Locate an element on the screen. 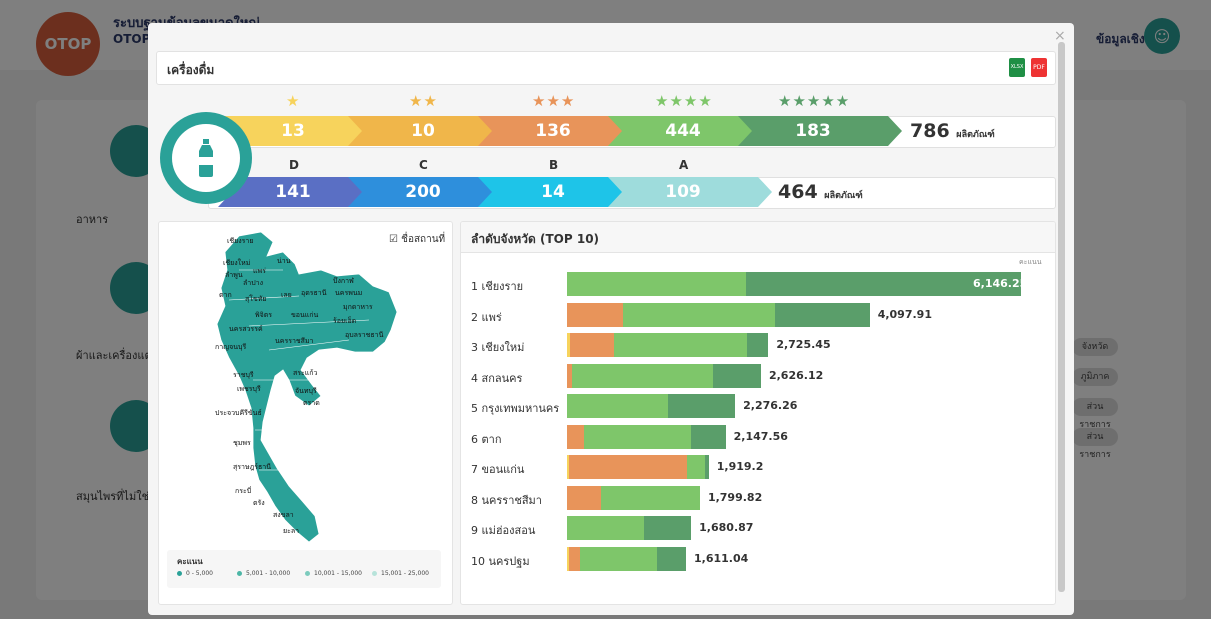  ranking-value-label: 2,725.45 is located at coordinates (803, 344).